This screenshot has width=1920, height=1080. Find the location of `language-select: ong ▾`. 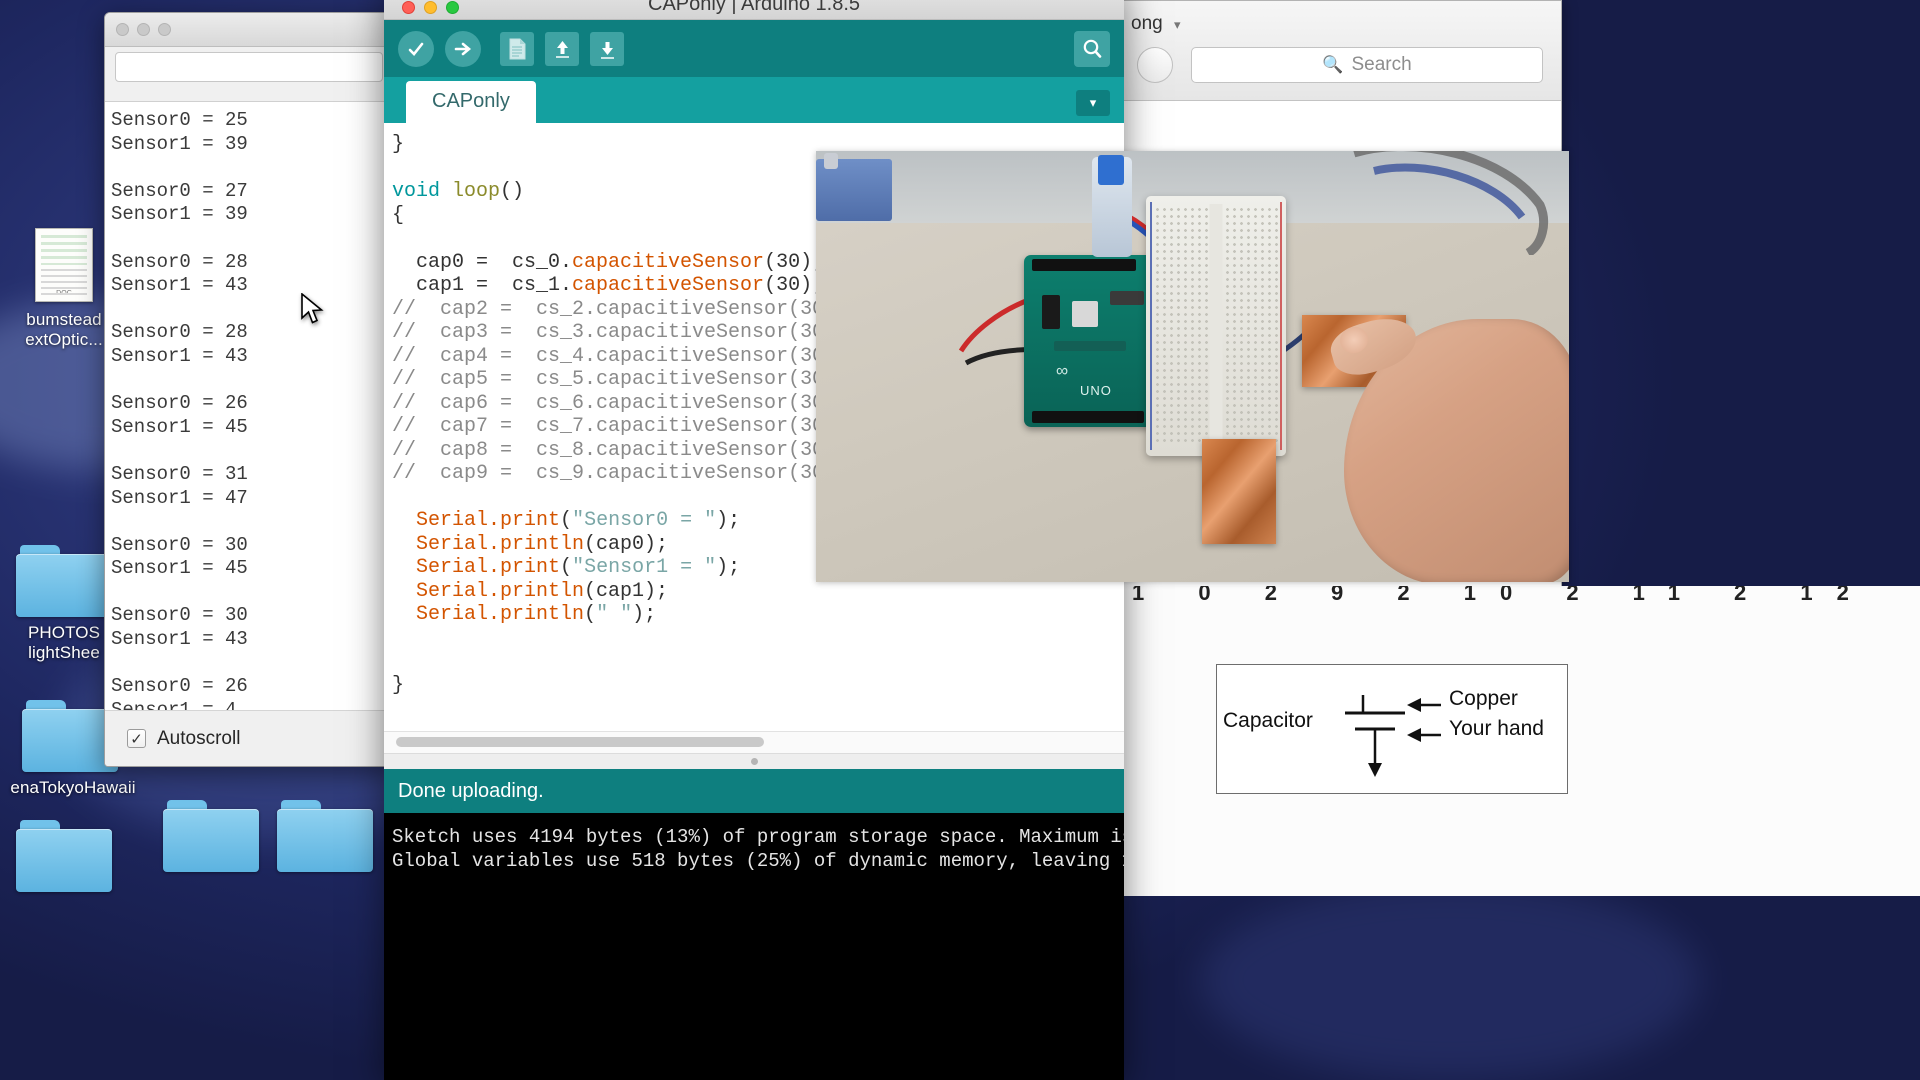

language-select: ong ▾ is located at coordinates (1156, 24).